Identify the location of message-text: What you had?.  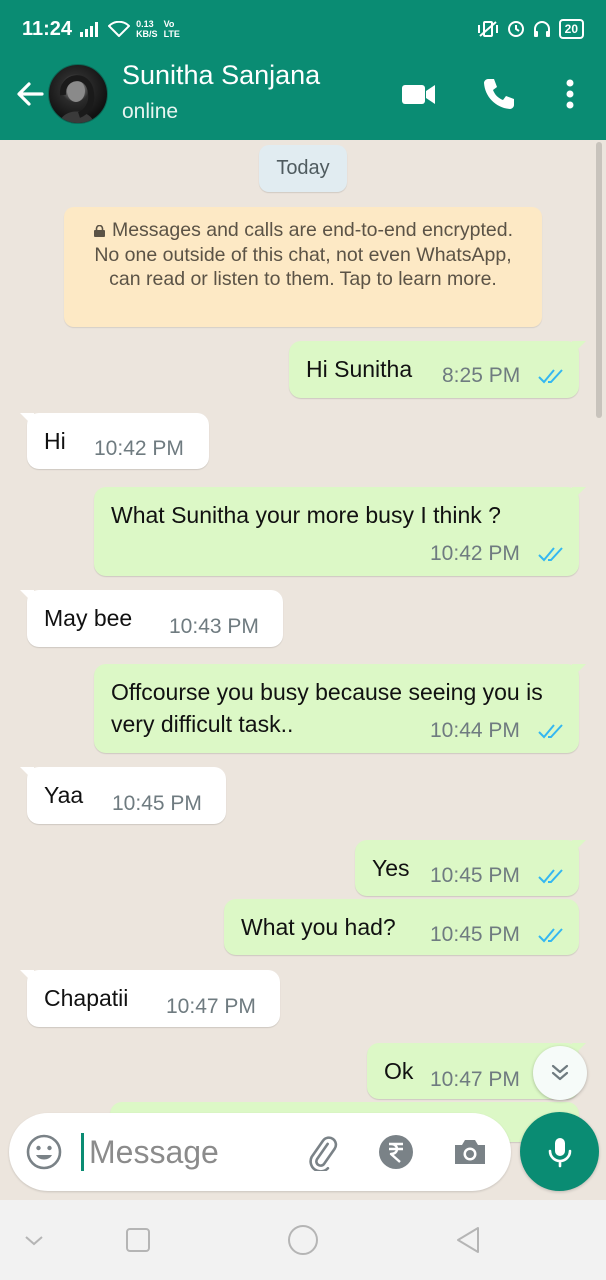
(318, 927).